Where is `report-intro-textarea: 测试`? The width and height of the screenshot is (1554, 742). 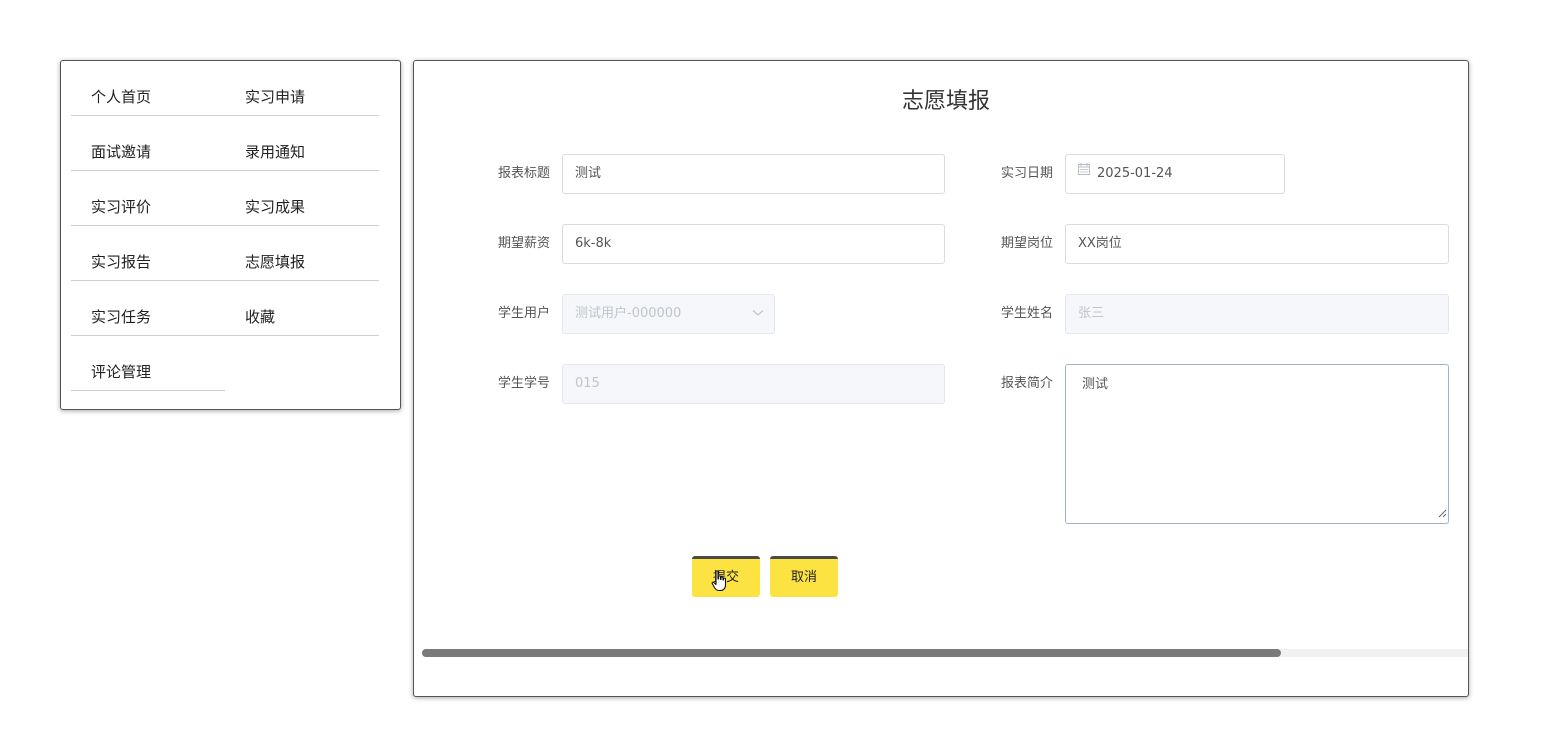
report-intro-textarea: 测试 is located at coordinates (1257, 444).